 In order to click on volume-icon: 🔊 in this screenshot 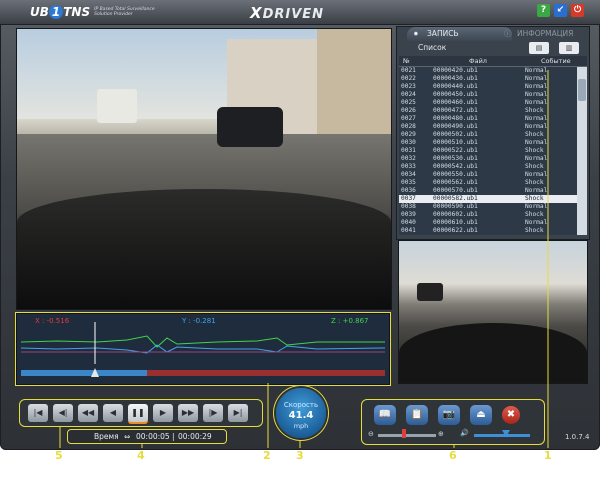, I will do `click(464, 433)`.